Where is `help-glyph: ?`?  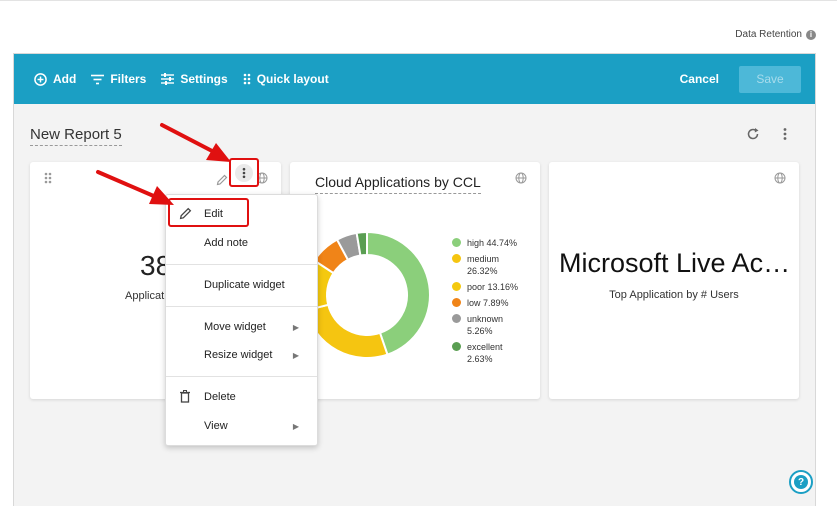
help-glyph: ? is located at coordinates (801, 482).